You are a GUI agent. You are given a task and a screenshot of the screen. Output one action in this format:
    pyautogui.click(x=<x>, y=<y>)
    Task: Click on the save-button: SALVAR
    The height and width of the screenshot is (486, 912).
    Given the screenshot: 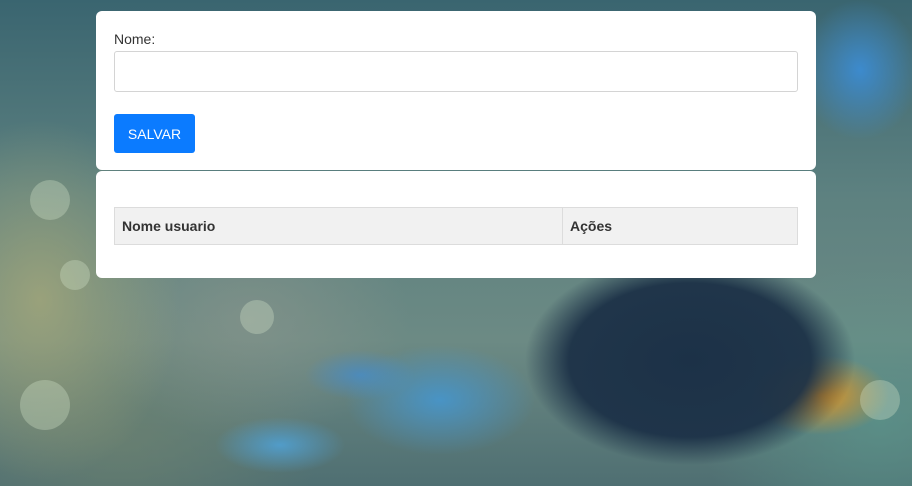 What is the action you would take?
    pyautogui.click(x=154, y=133)
    